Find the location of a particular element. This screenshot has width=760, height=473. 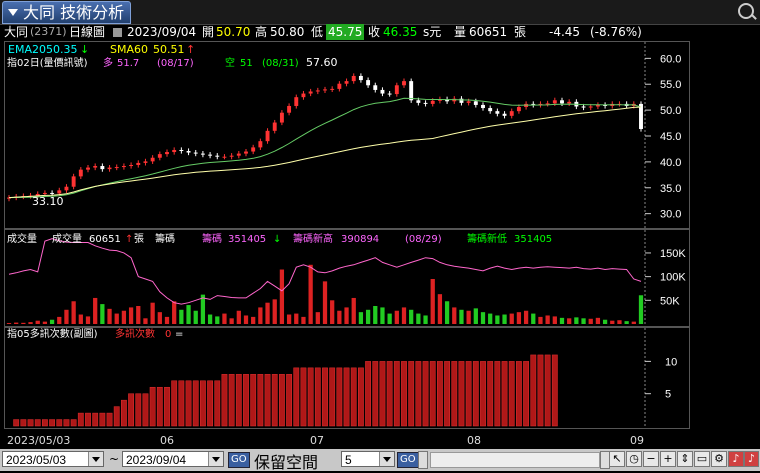

equals-sign: = is located at coordinates (179, 334).